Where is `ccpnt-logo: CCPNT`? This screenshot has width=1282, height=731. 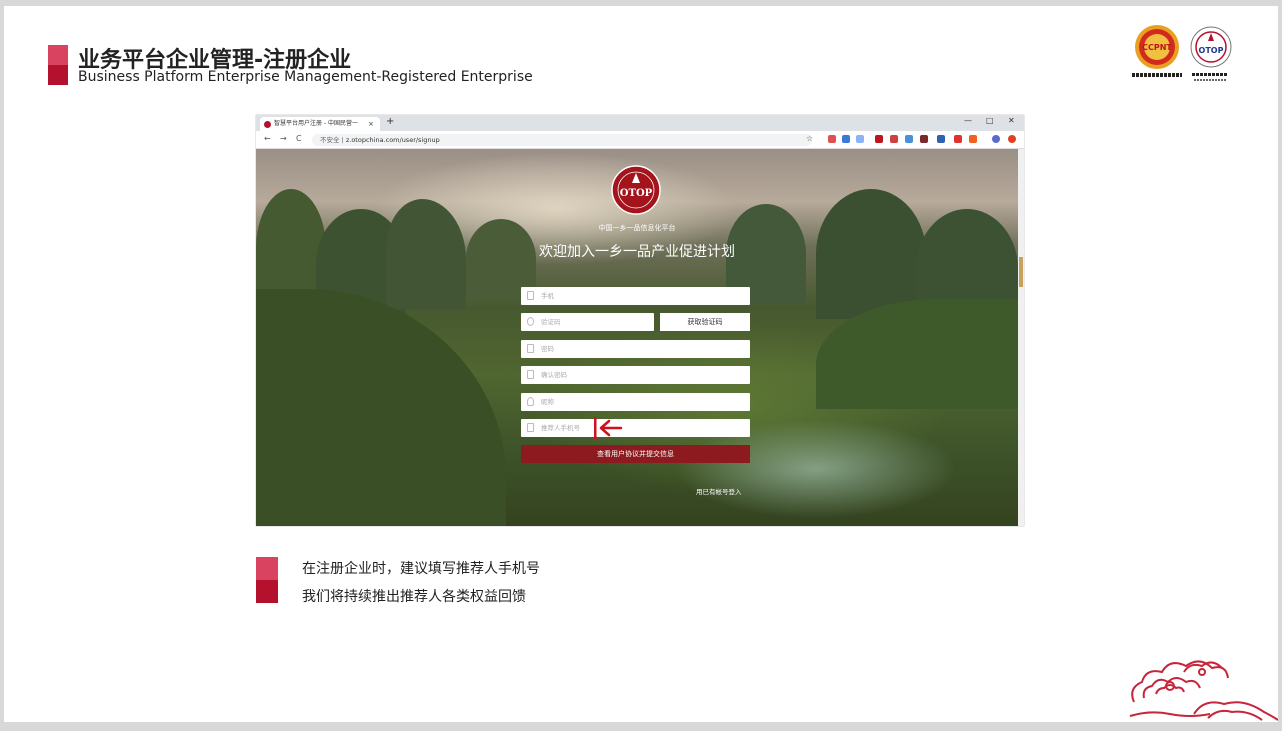 ccpnt-logo: CCPNT is located at coordinates (1157, 47).